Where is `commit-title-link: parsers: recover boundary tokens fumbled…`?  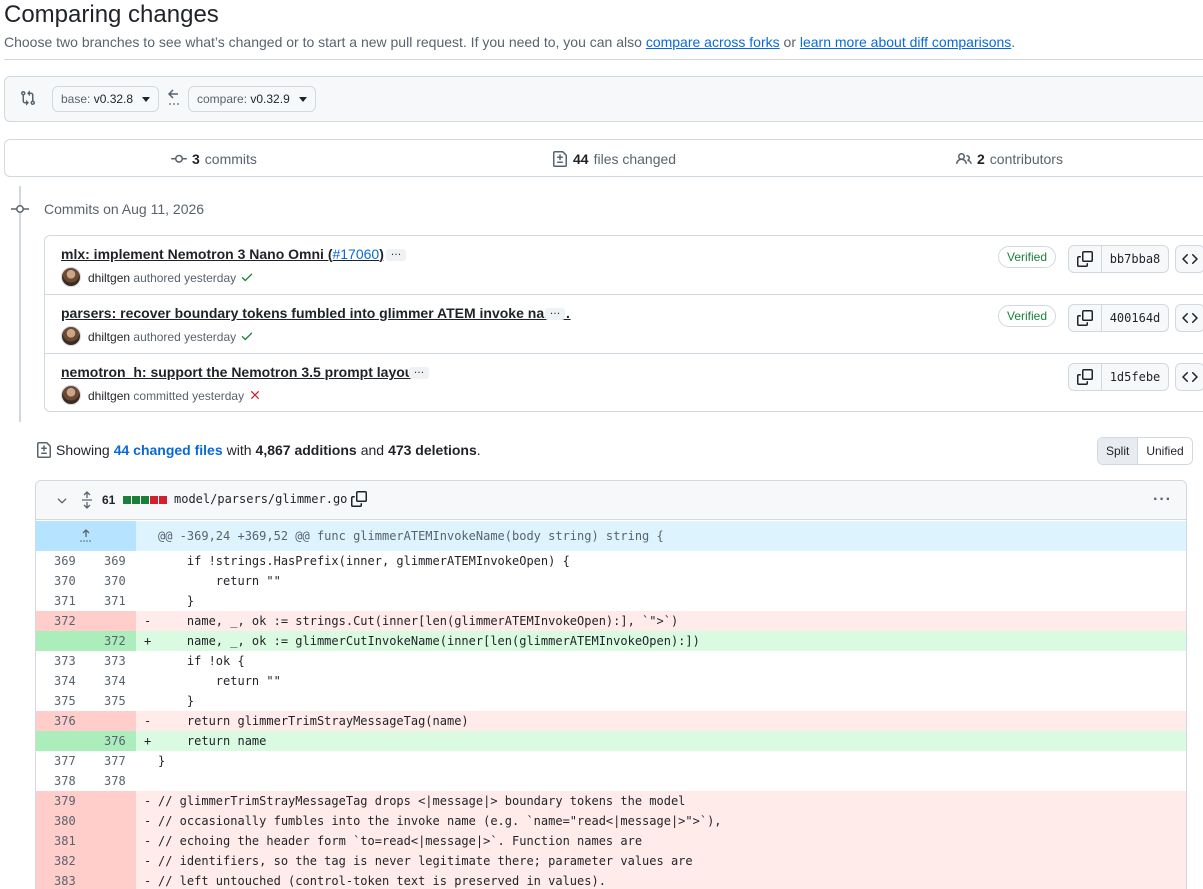
commit-title-link: parsers: recover boundary tokens fumbled… is located at coordinates (316, 313).